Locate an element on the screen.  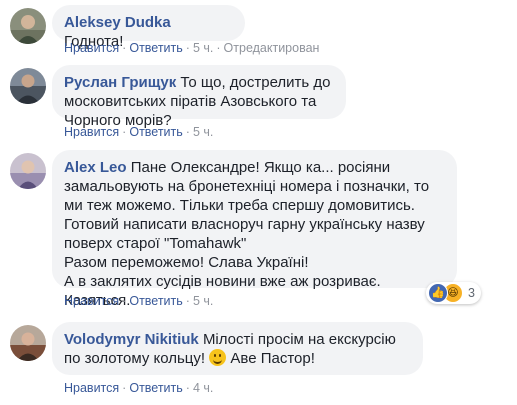
reaction-count: 3 is located at coordinates (471, 293).